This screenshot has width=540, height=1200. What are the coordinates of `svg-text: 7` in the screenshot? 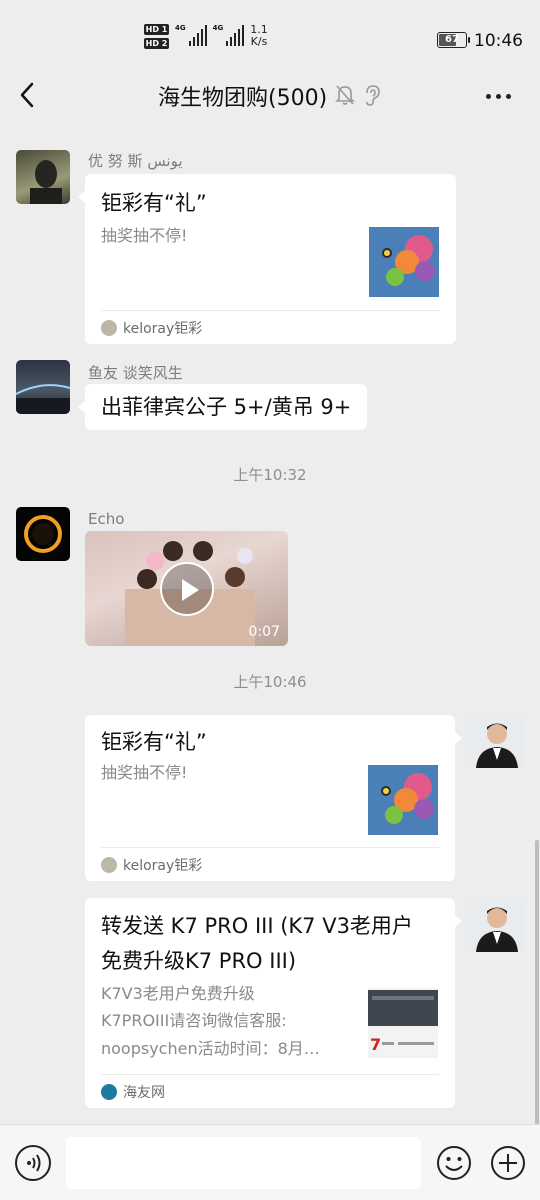 It's located at (375, 1044).